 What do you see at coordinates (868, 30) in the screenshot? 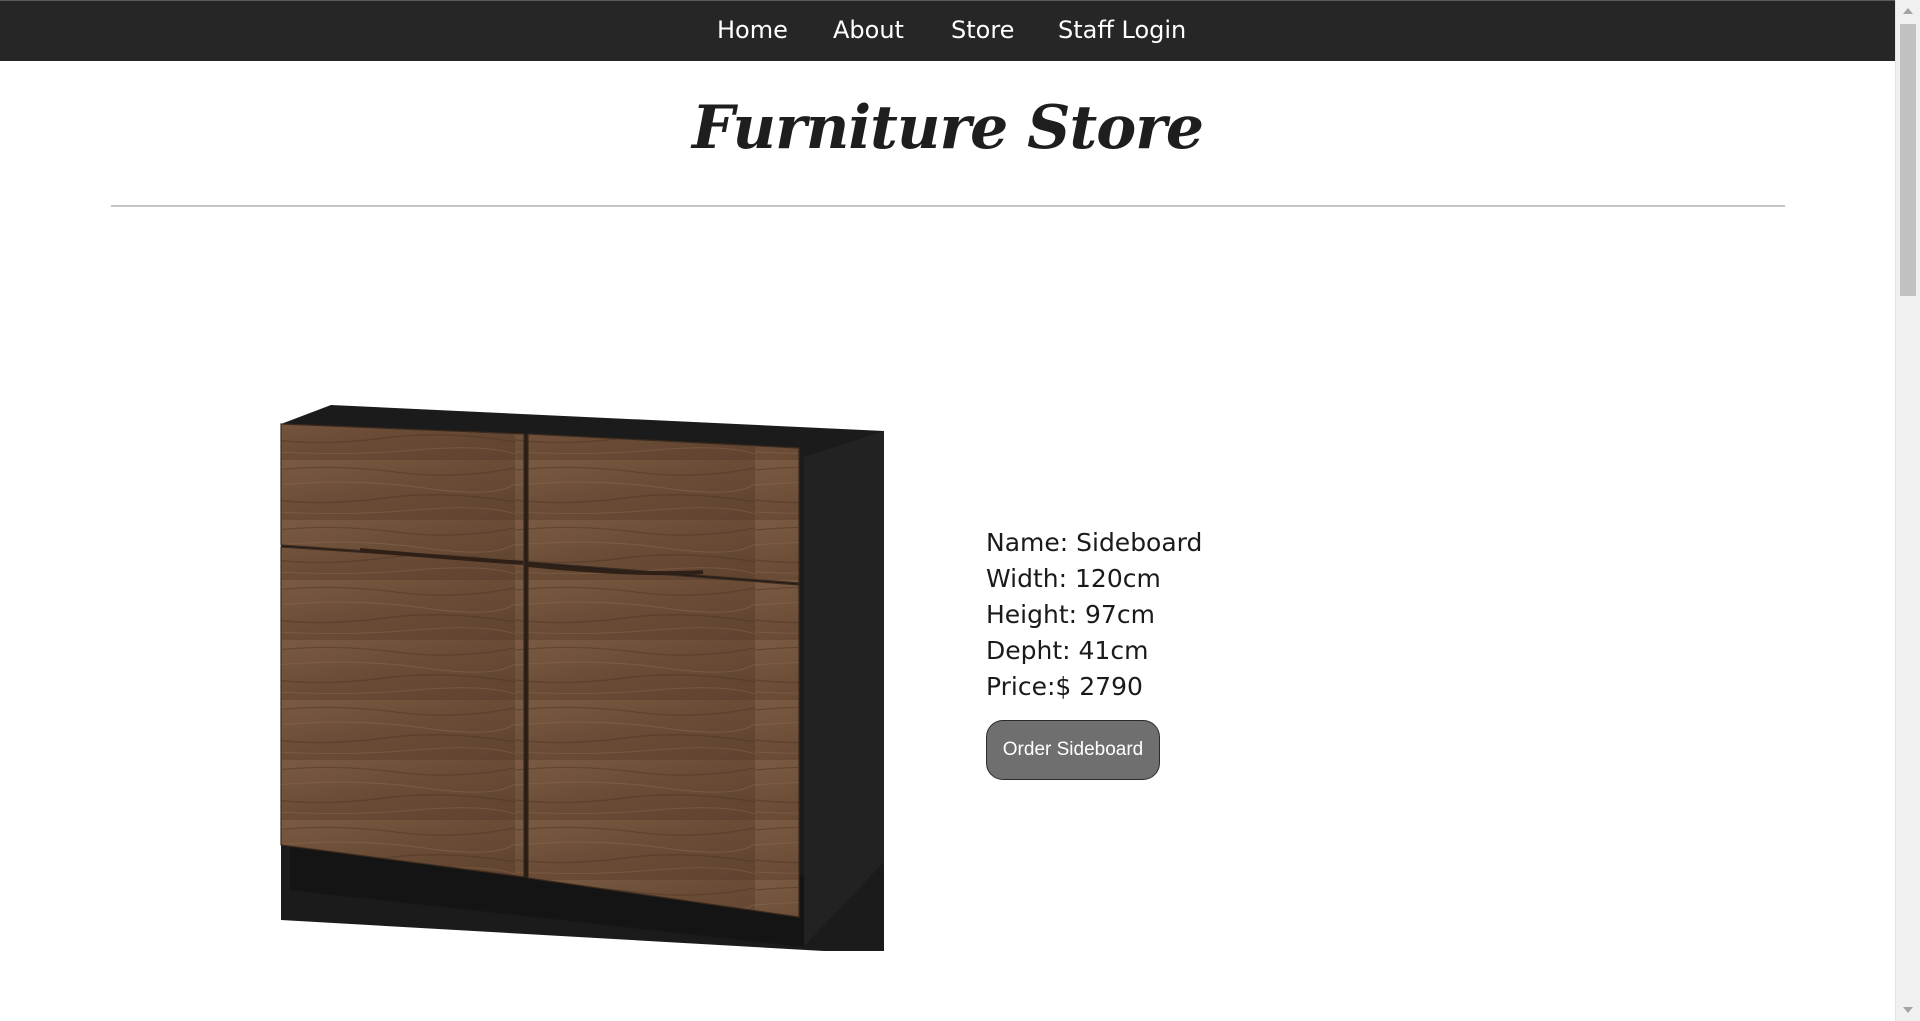
I see `nav-about-link: About` at bounding box center [868, 30].